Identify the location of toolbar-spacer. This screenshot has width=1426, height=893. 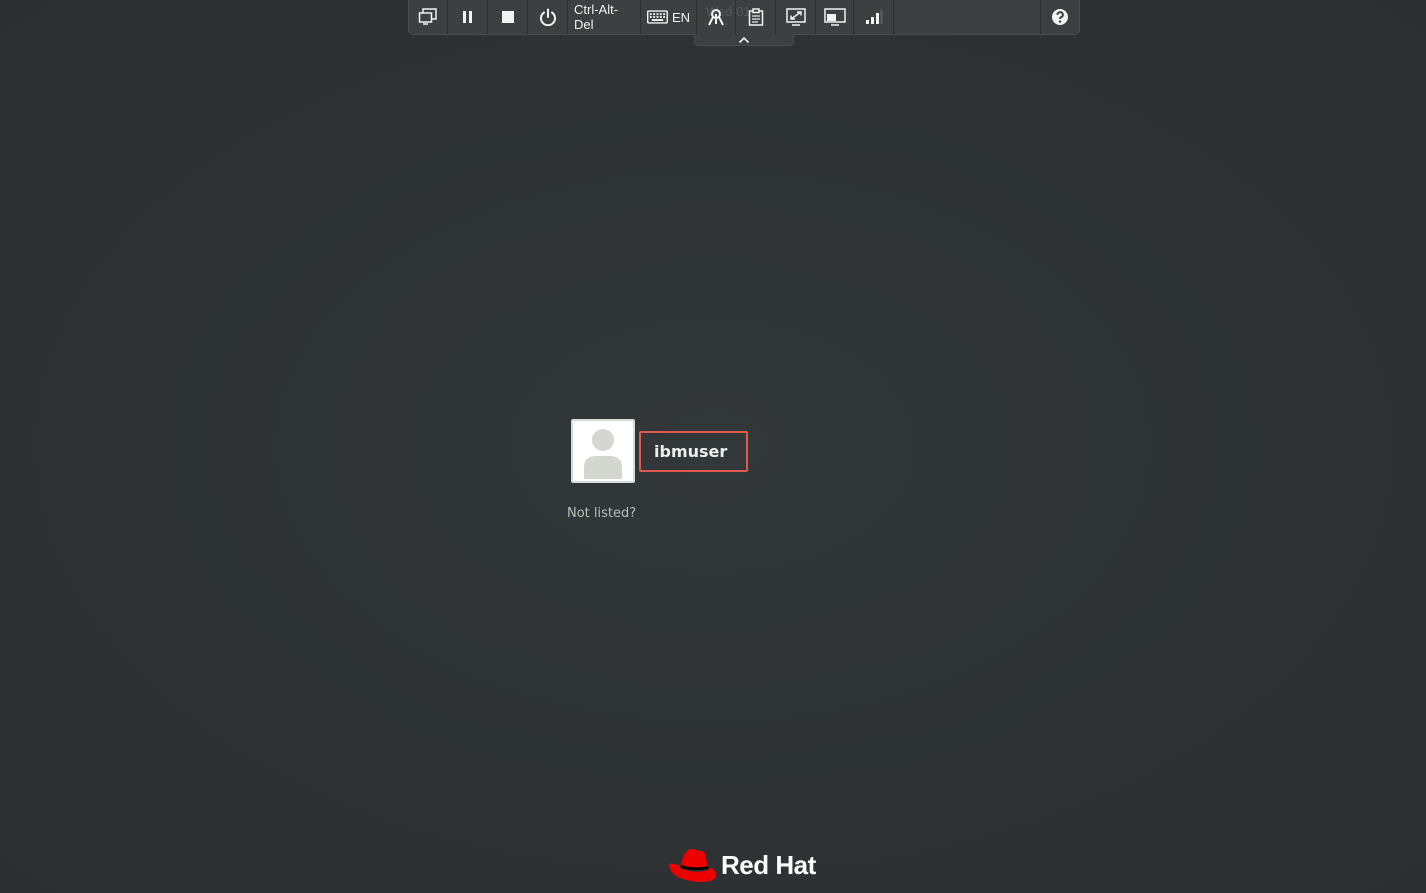
(967, 17).